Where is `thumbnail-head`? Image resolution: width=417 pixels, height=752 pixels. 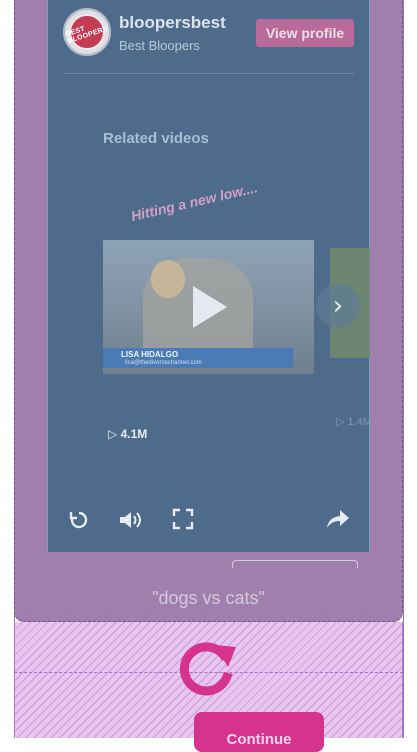 thumbnail-head is located at coordinates (168, 279).